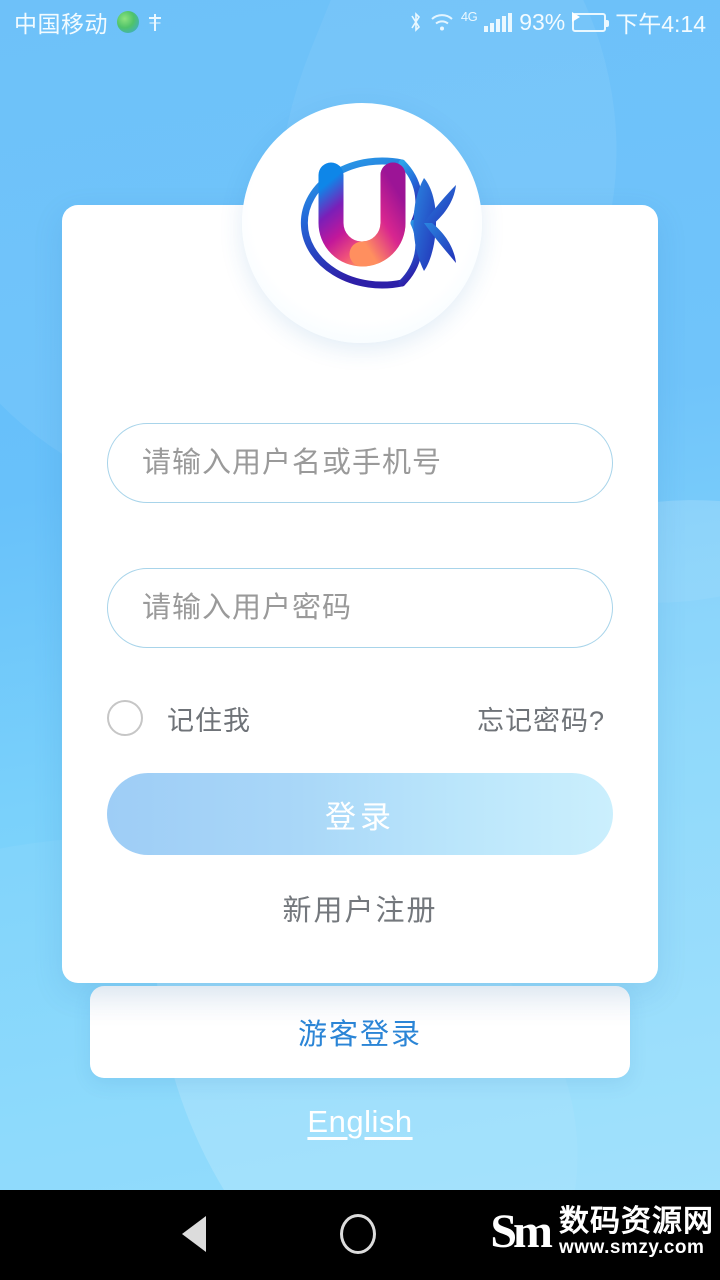 This screenshot has width=720, height=1280. Describe the element at coordinates (542, 21) in the screenshot. I see `battery-percent-label: 93%` at that location.